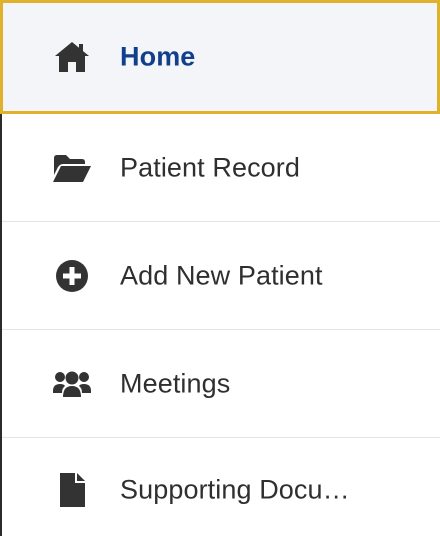 The height and width of the screenshot is (542, 440). I want to click on folder-open-icon, so click(72, 168).